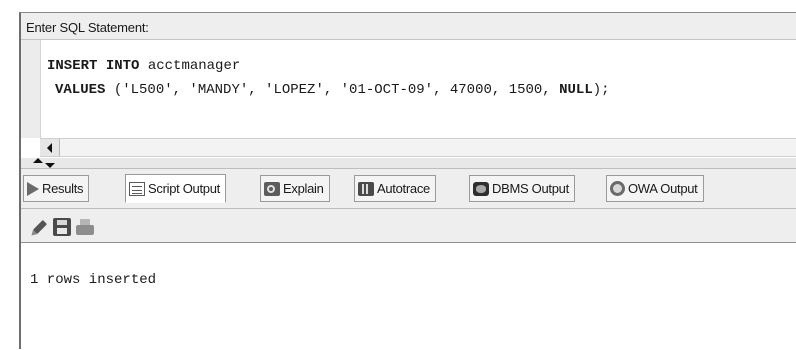 This screenshot has height=350, width=796. I want to click on keyword-null: NULL, so click(576, 90).